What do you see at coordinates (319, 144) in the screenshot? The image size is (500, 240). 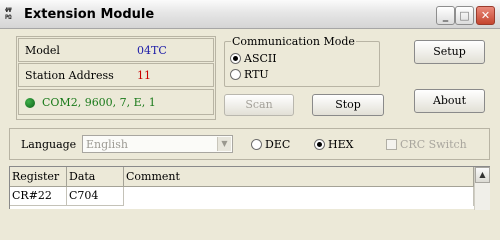 I see `hex-radio` at bounding box center [319, 144].